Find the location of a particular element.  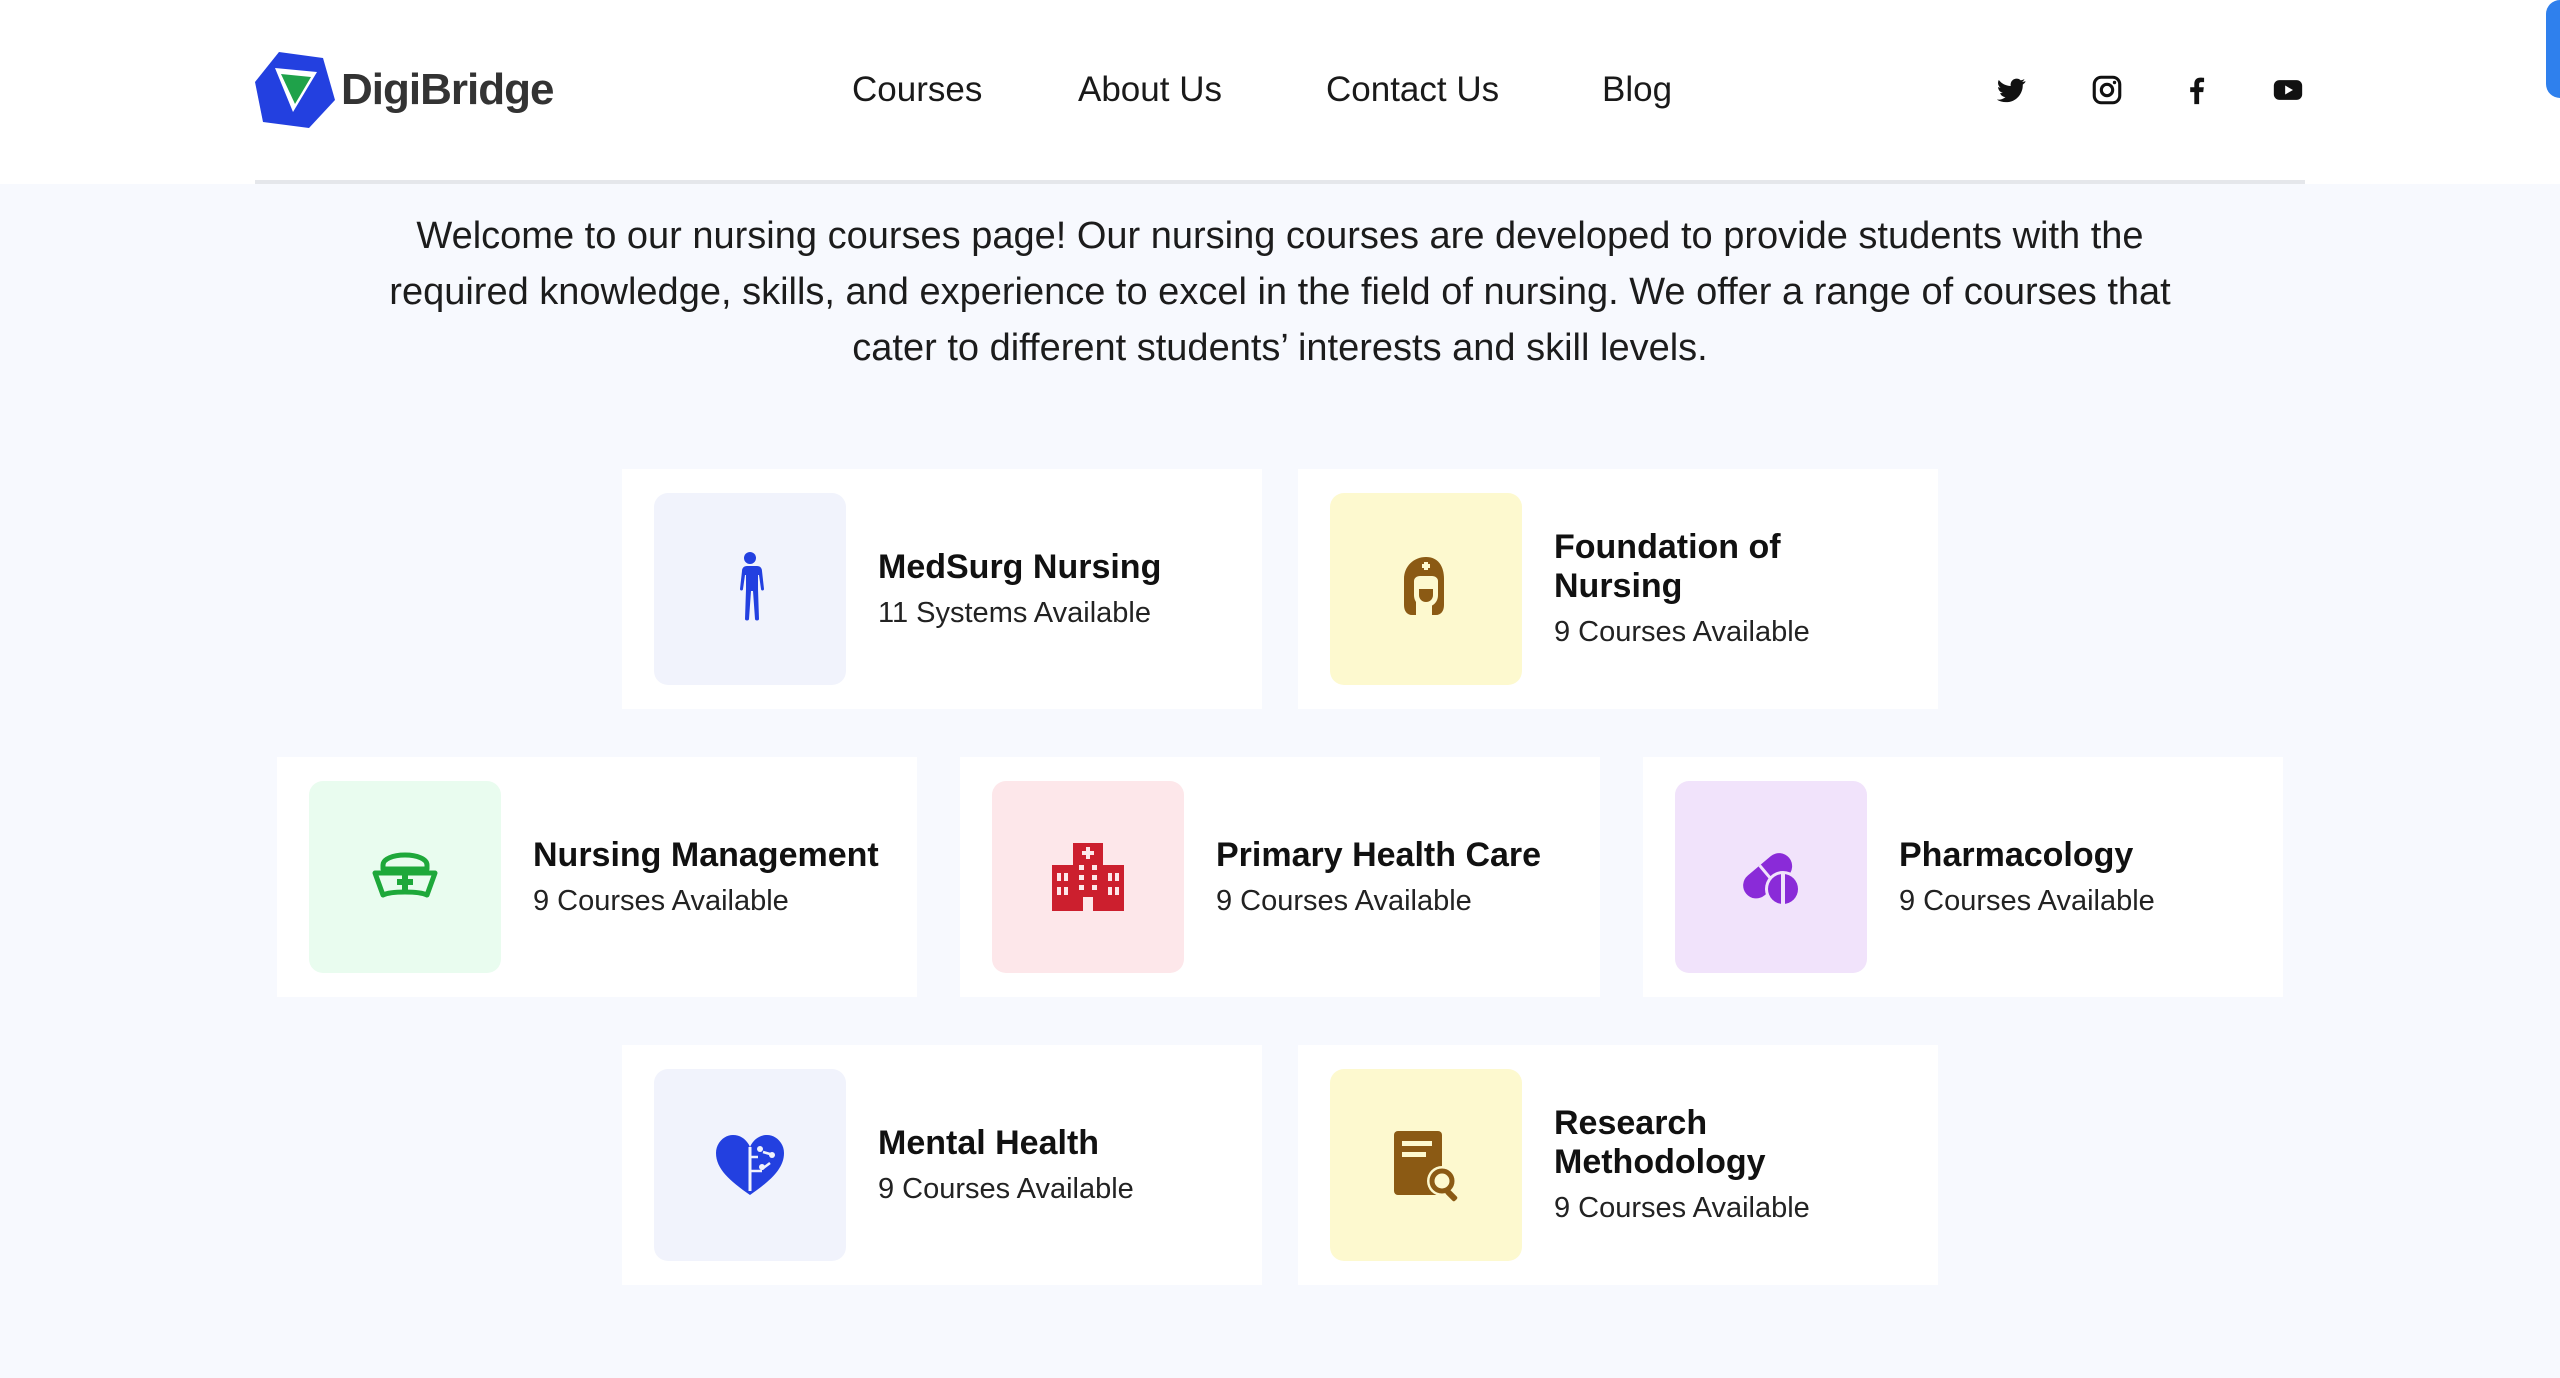

facebook-icon is located at coordinates (2197, 90).